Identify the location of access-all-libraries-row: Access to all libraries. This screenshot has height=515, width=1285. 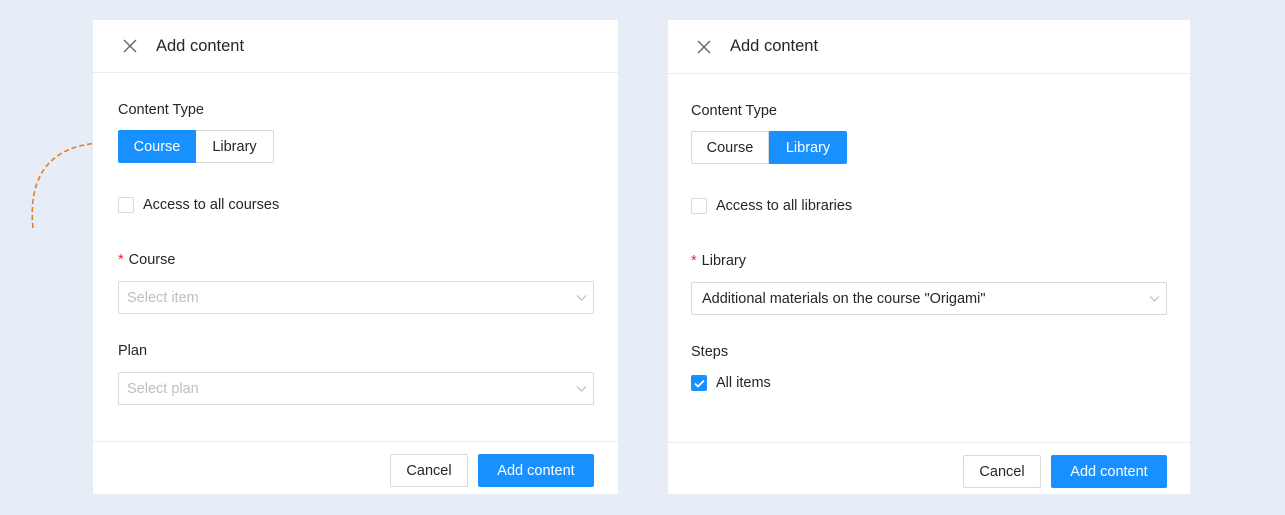
(771, 206).